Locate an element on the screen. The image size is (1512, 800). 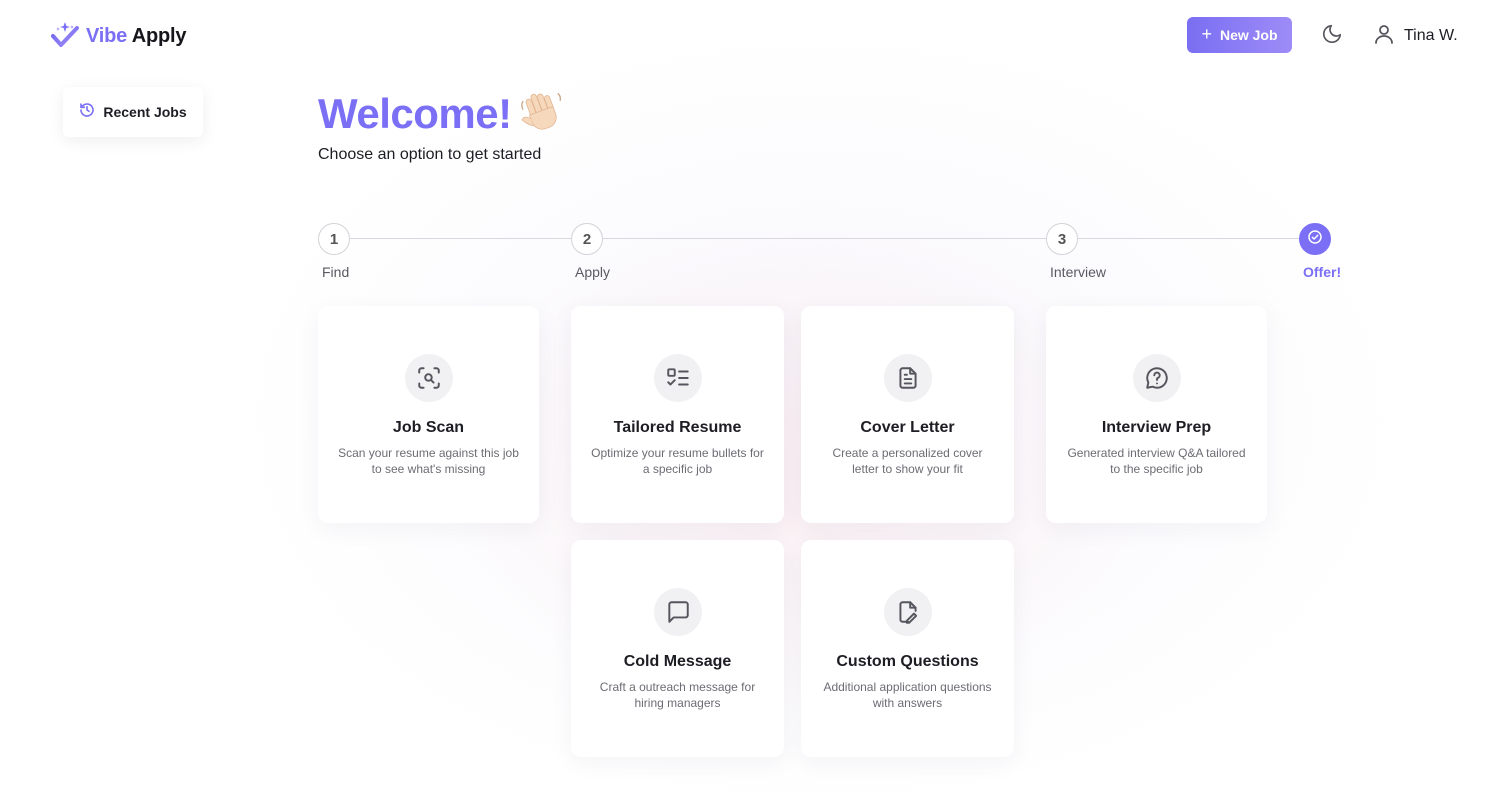
dark-mode-toggle is located at coordinates (1332, 36).